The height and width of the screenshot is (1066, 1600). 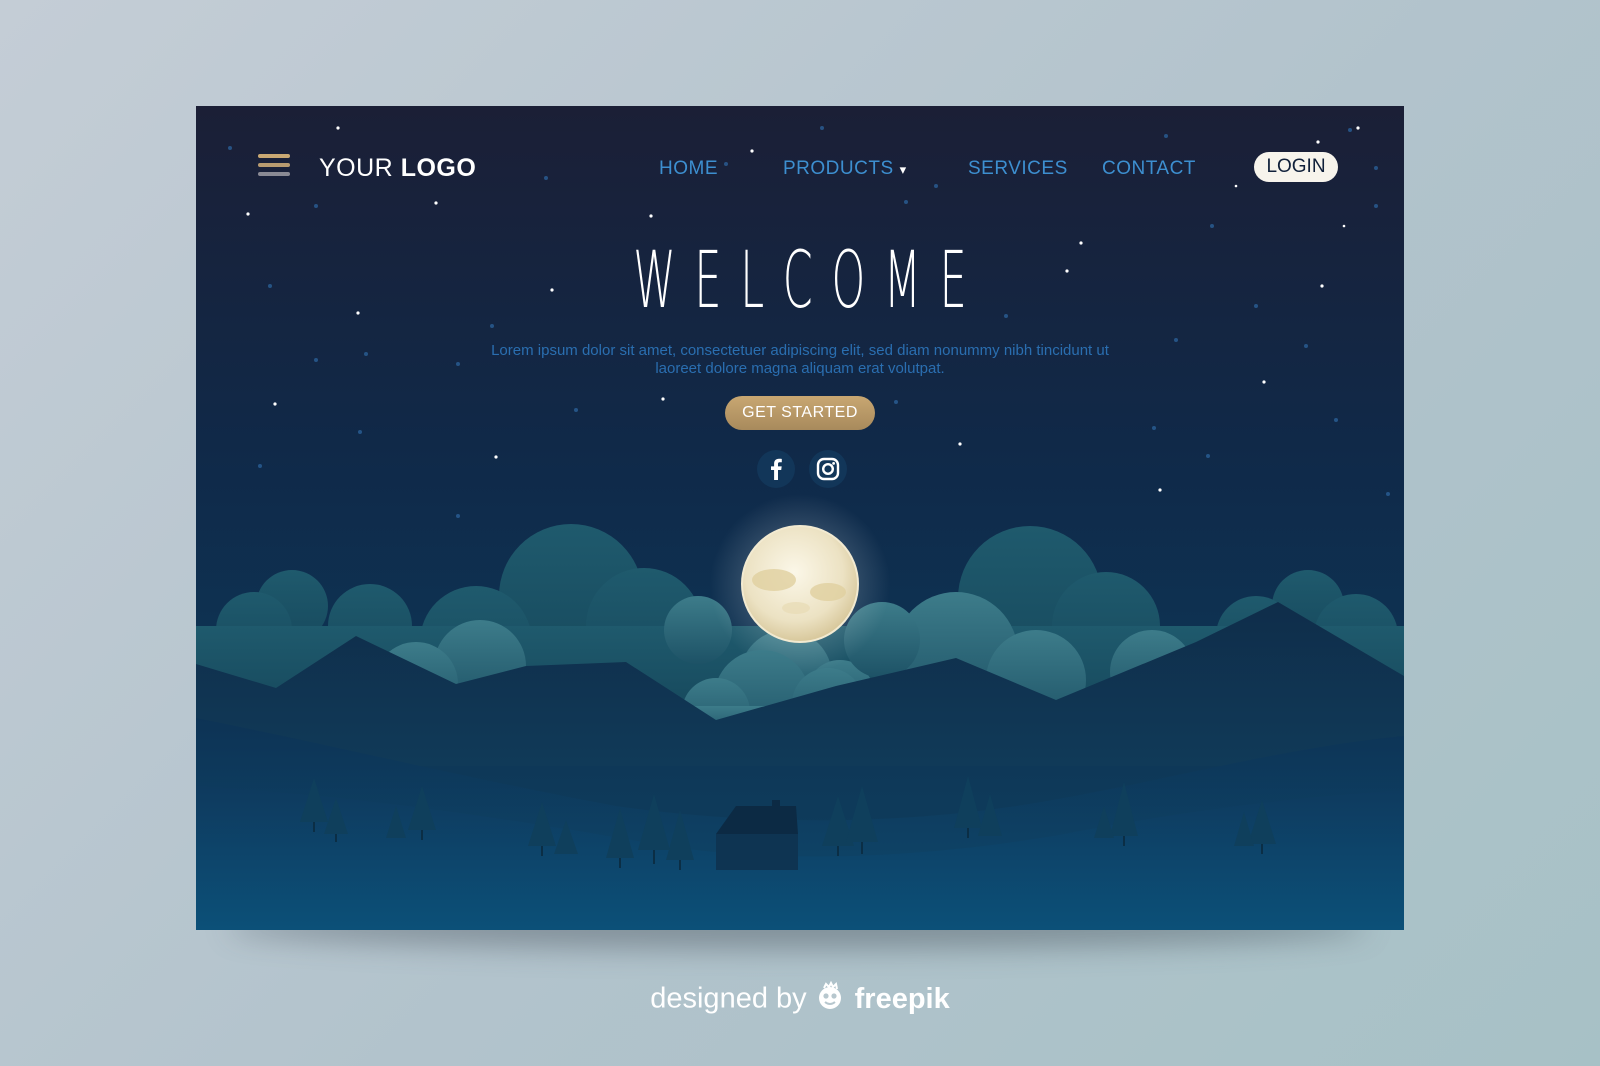 What do you see at coordinates (809, 281) in the screenshot?
I see `hero-title: WELCOME` at bounding box center [809, 281].